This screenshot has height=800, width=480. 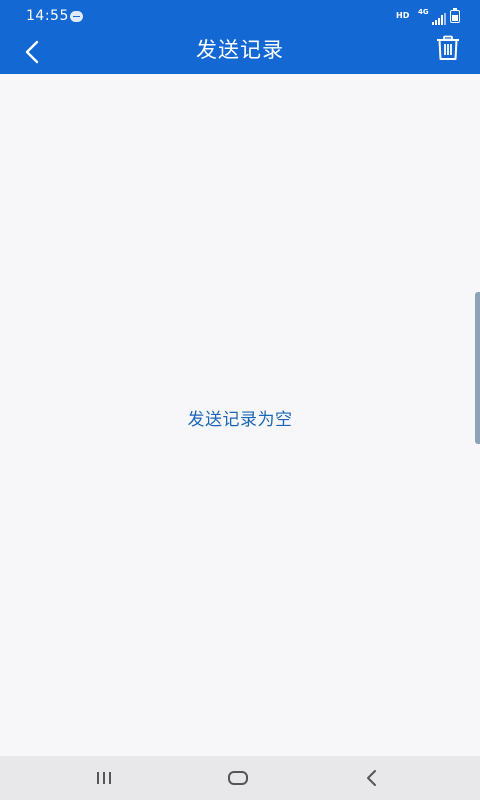 I want to click on status-4g-label: 4G, so click(x=423, y=12).